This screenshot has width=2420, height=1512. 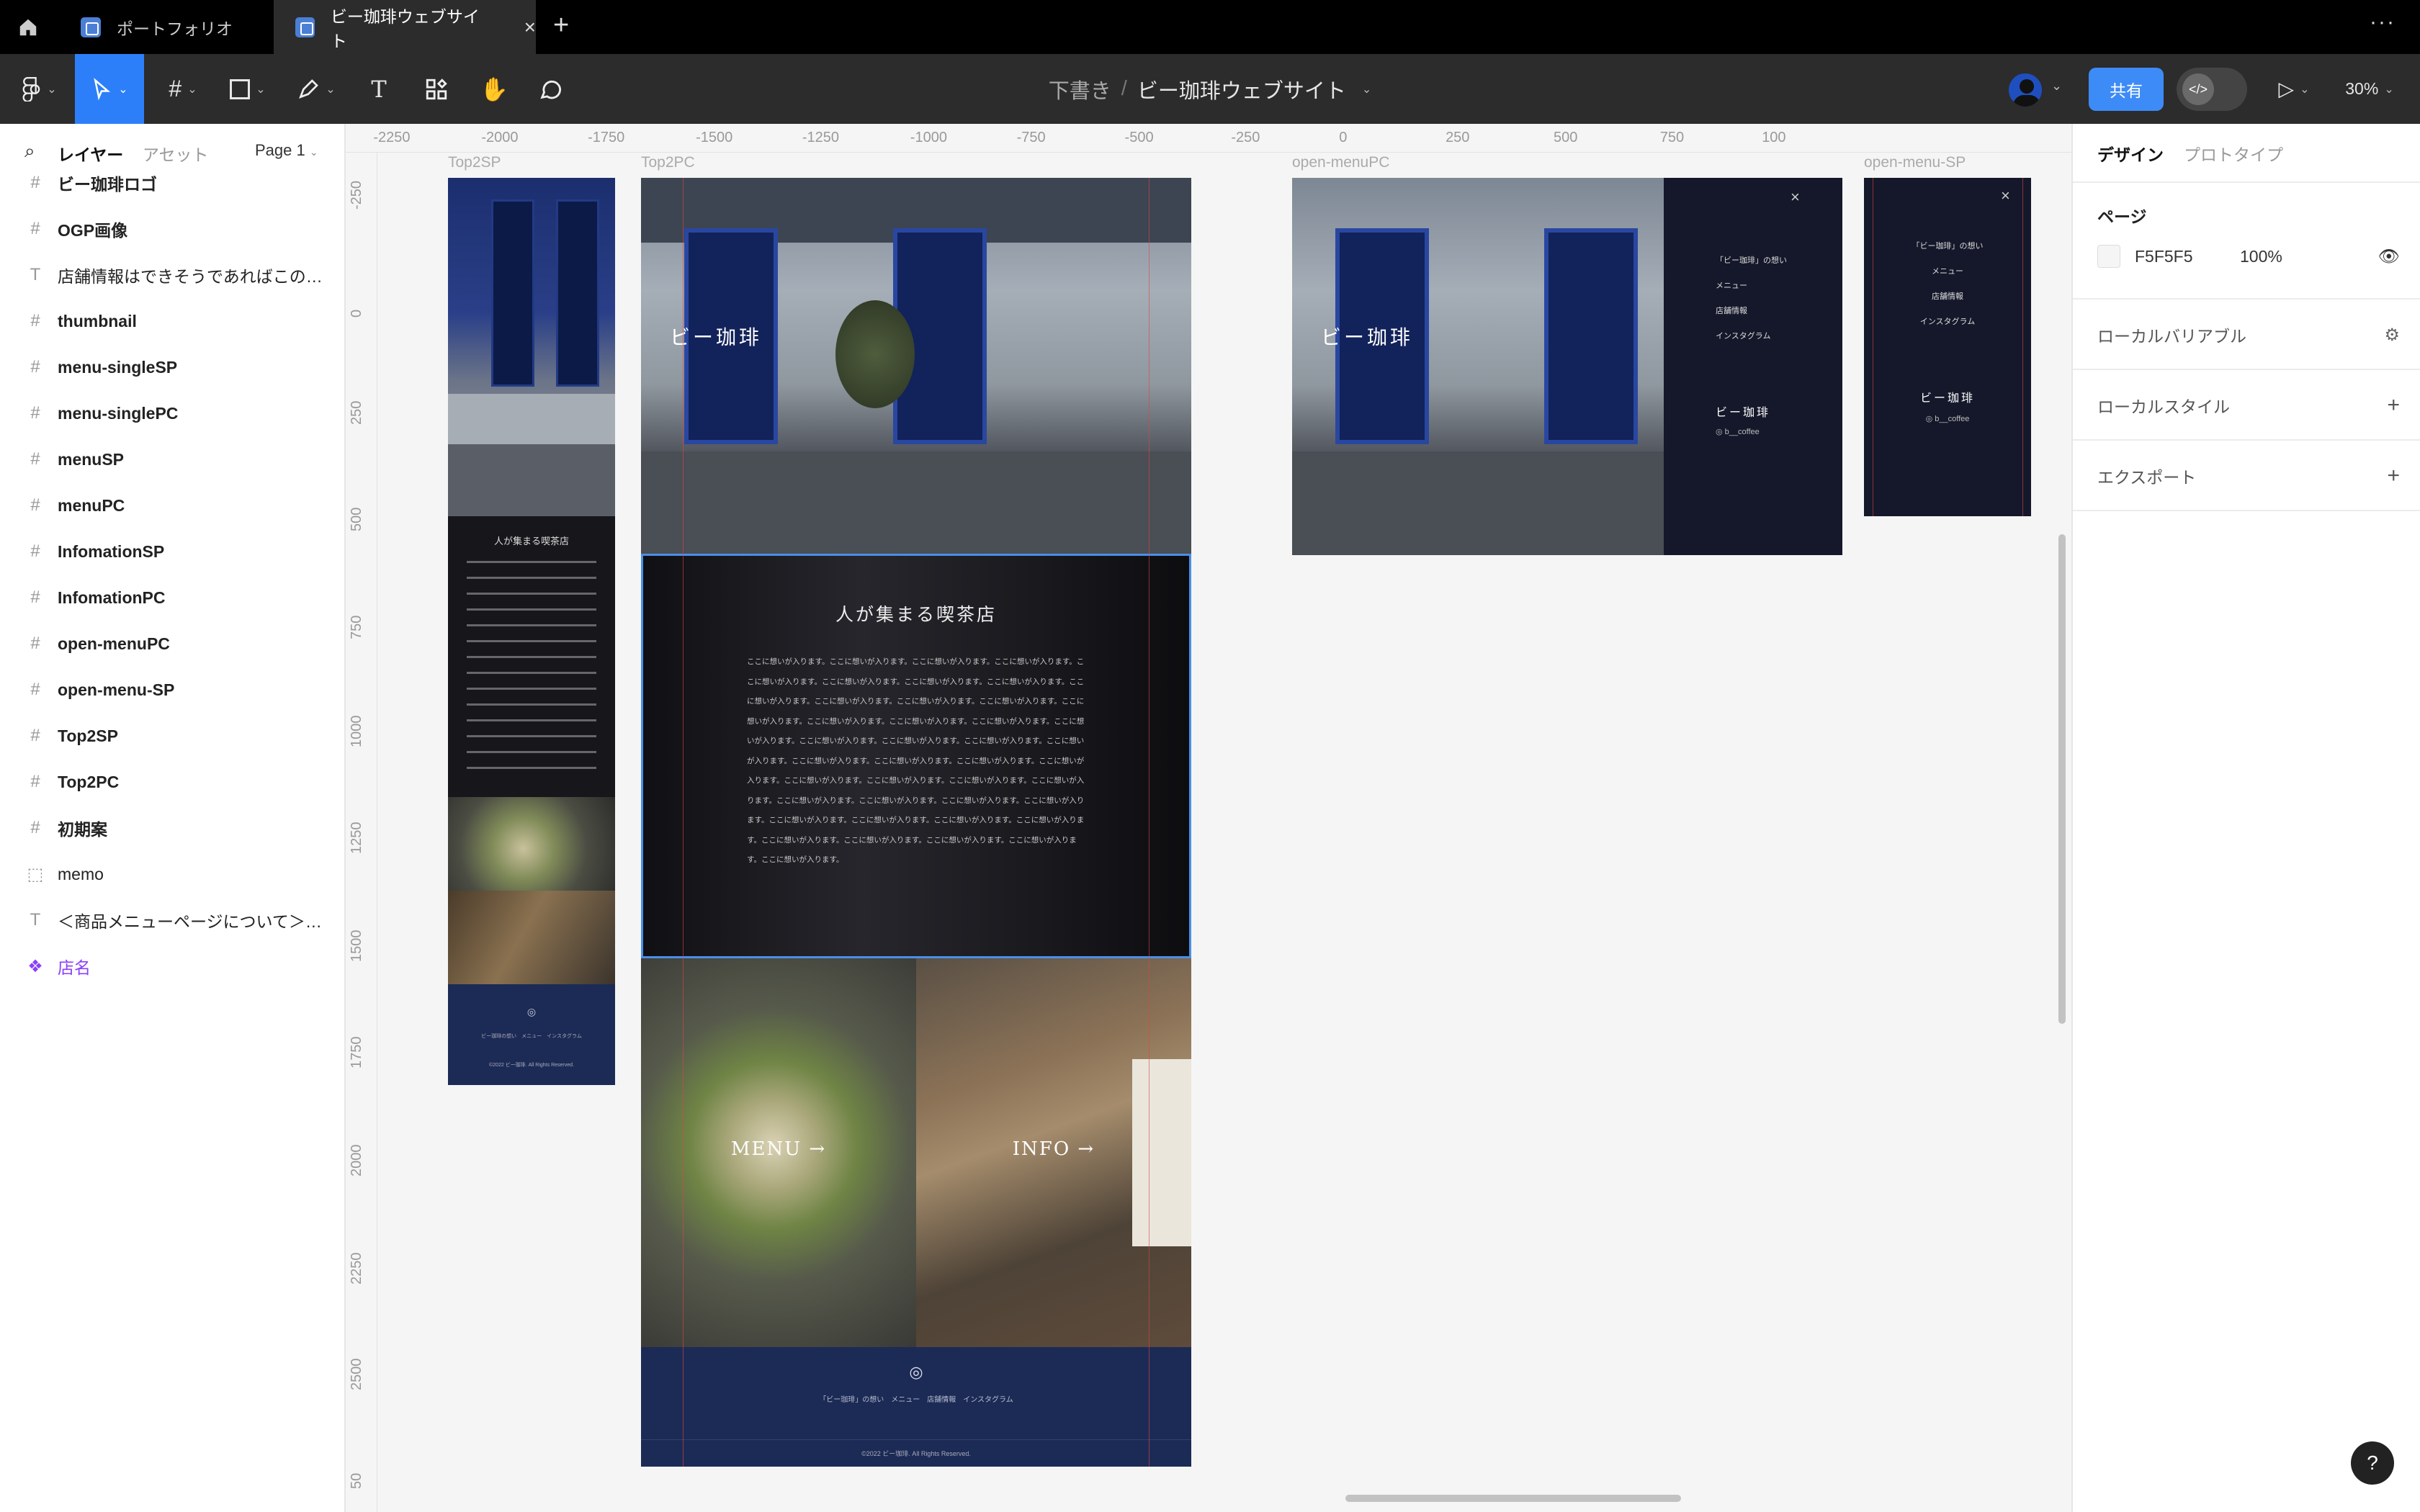 What do you see at coordinates (916, 1398) in the screenshot?
I see `footer-nav: 「ビー珈琲」の想い メニュー 店舗情報 インスタグラム` at bounding box center [916, 1398].